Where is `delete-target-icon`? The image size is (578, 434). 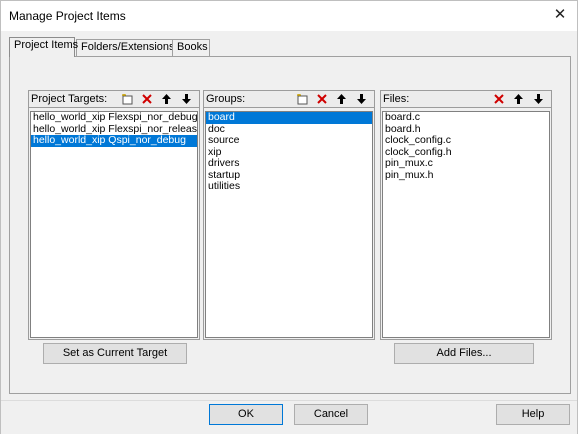 delete-target-icon is located at coordinates (146, 99).